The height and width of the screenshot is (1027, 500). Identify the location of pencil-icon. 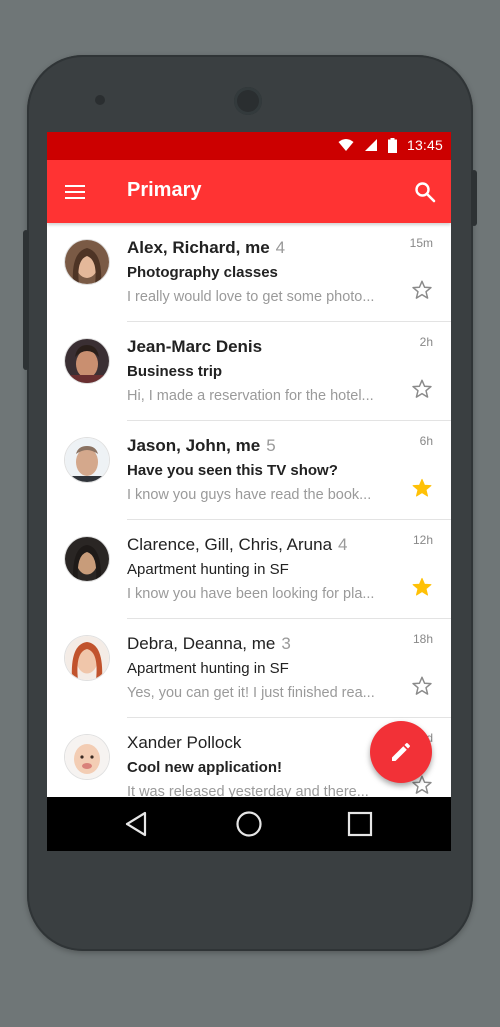
(401, 751).